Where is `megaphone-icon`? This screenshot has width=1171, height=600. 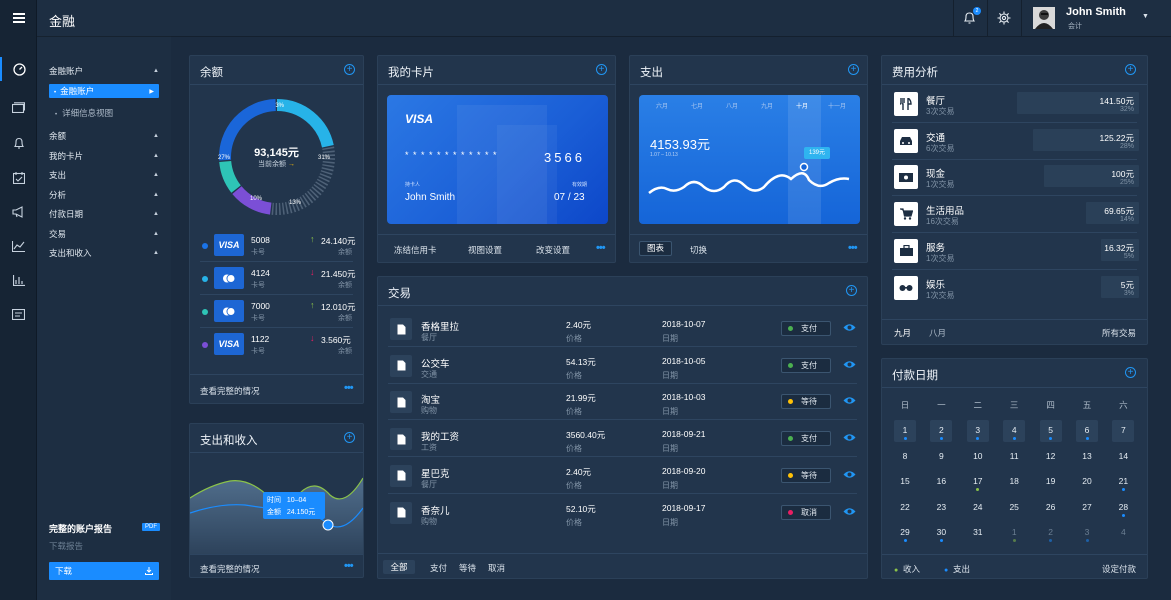
megaphone-icon is located at coordinates (18, 212).